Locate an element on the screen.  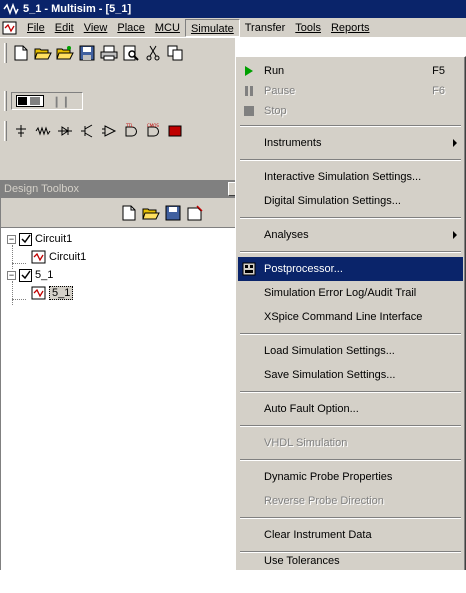
simulate-switch: ❙❙ is located at coordinates (47, 101).